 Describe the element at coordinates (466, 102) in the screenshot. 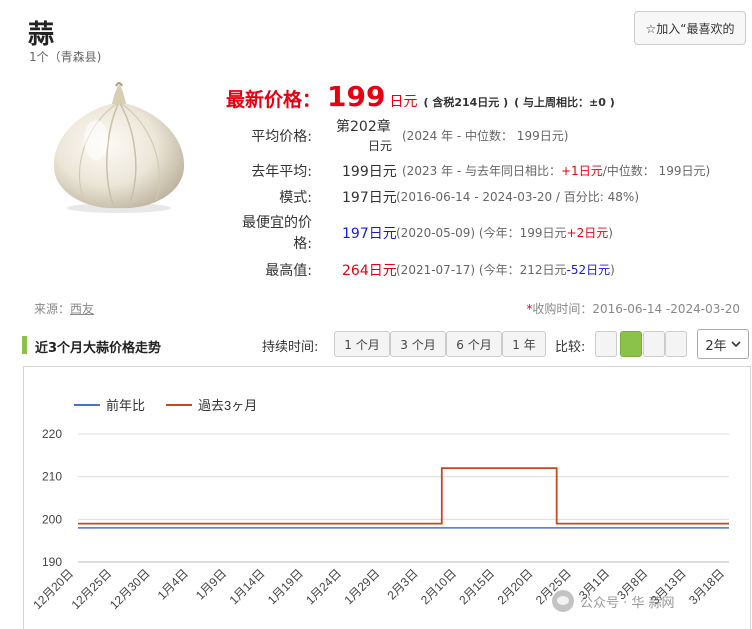

I see `tax-included-note: ( 含税214日元 )` at that location.